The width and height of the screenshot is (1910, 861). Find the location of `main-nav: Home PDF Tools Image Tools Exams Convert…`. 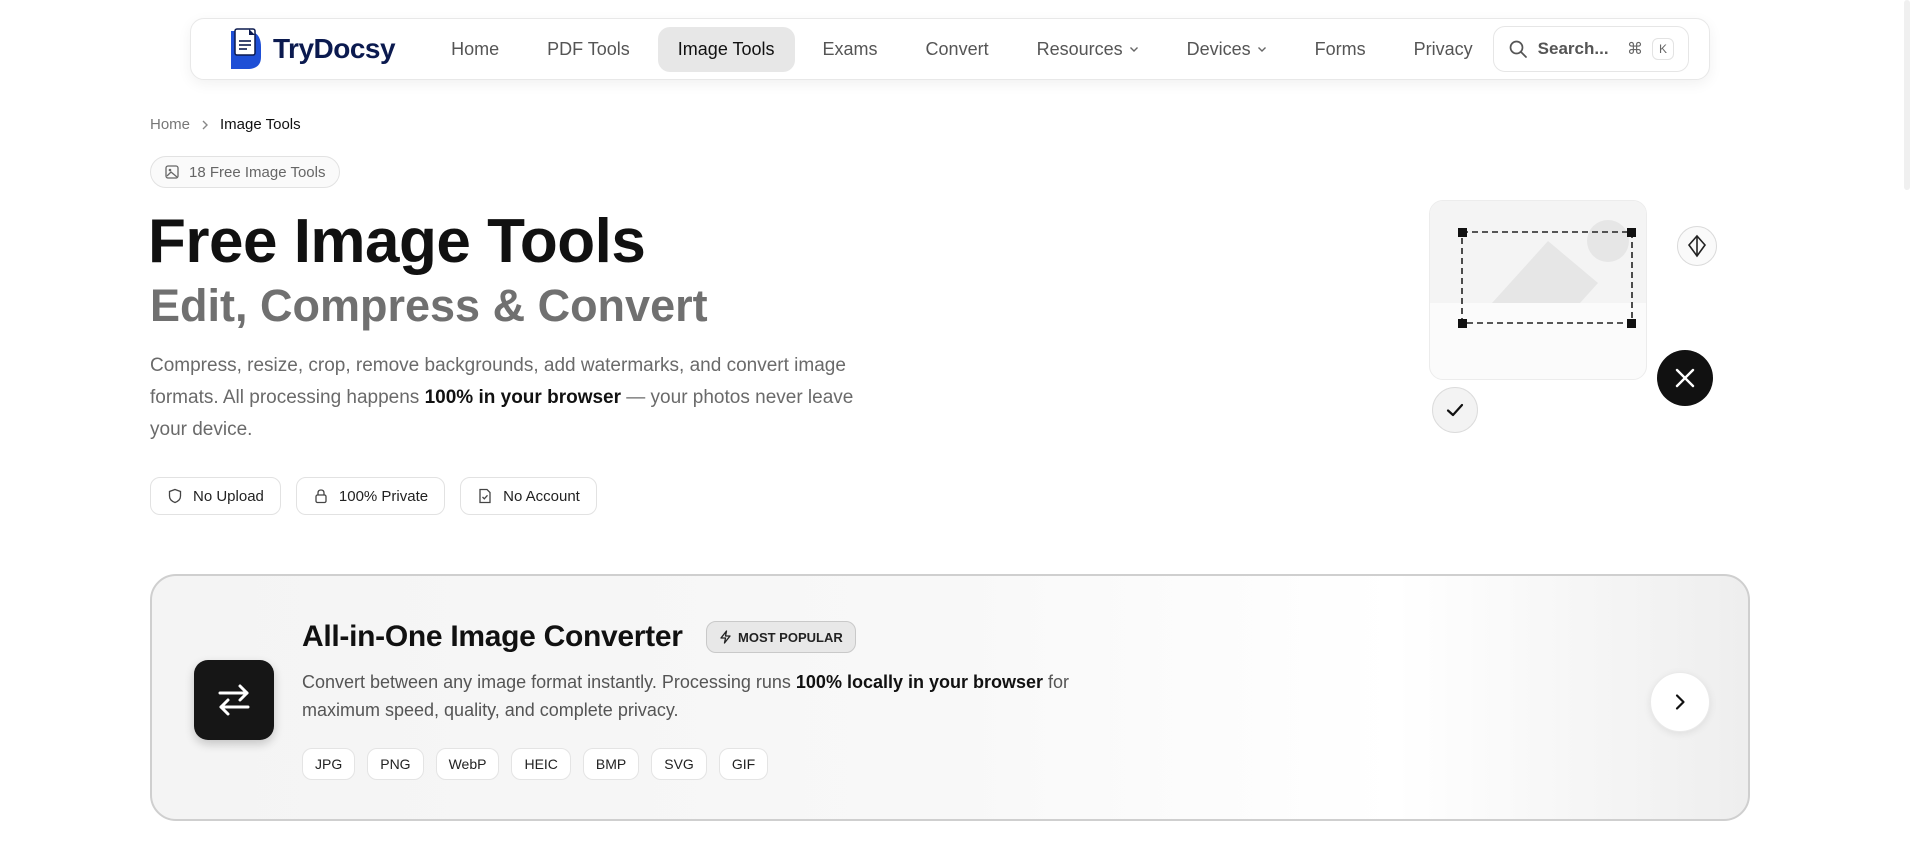

main-nav: Home PDF Tools Image Tools Exams Convert… is located at coordinates (962, 49).